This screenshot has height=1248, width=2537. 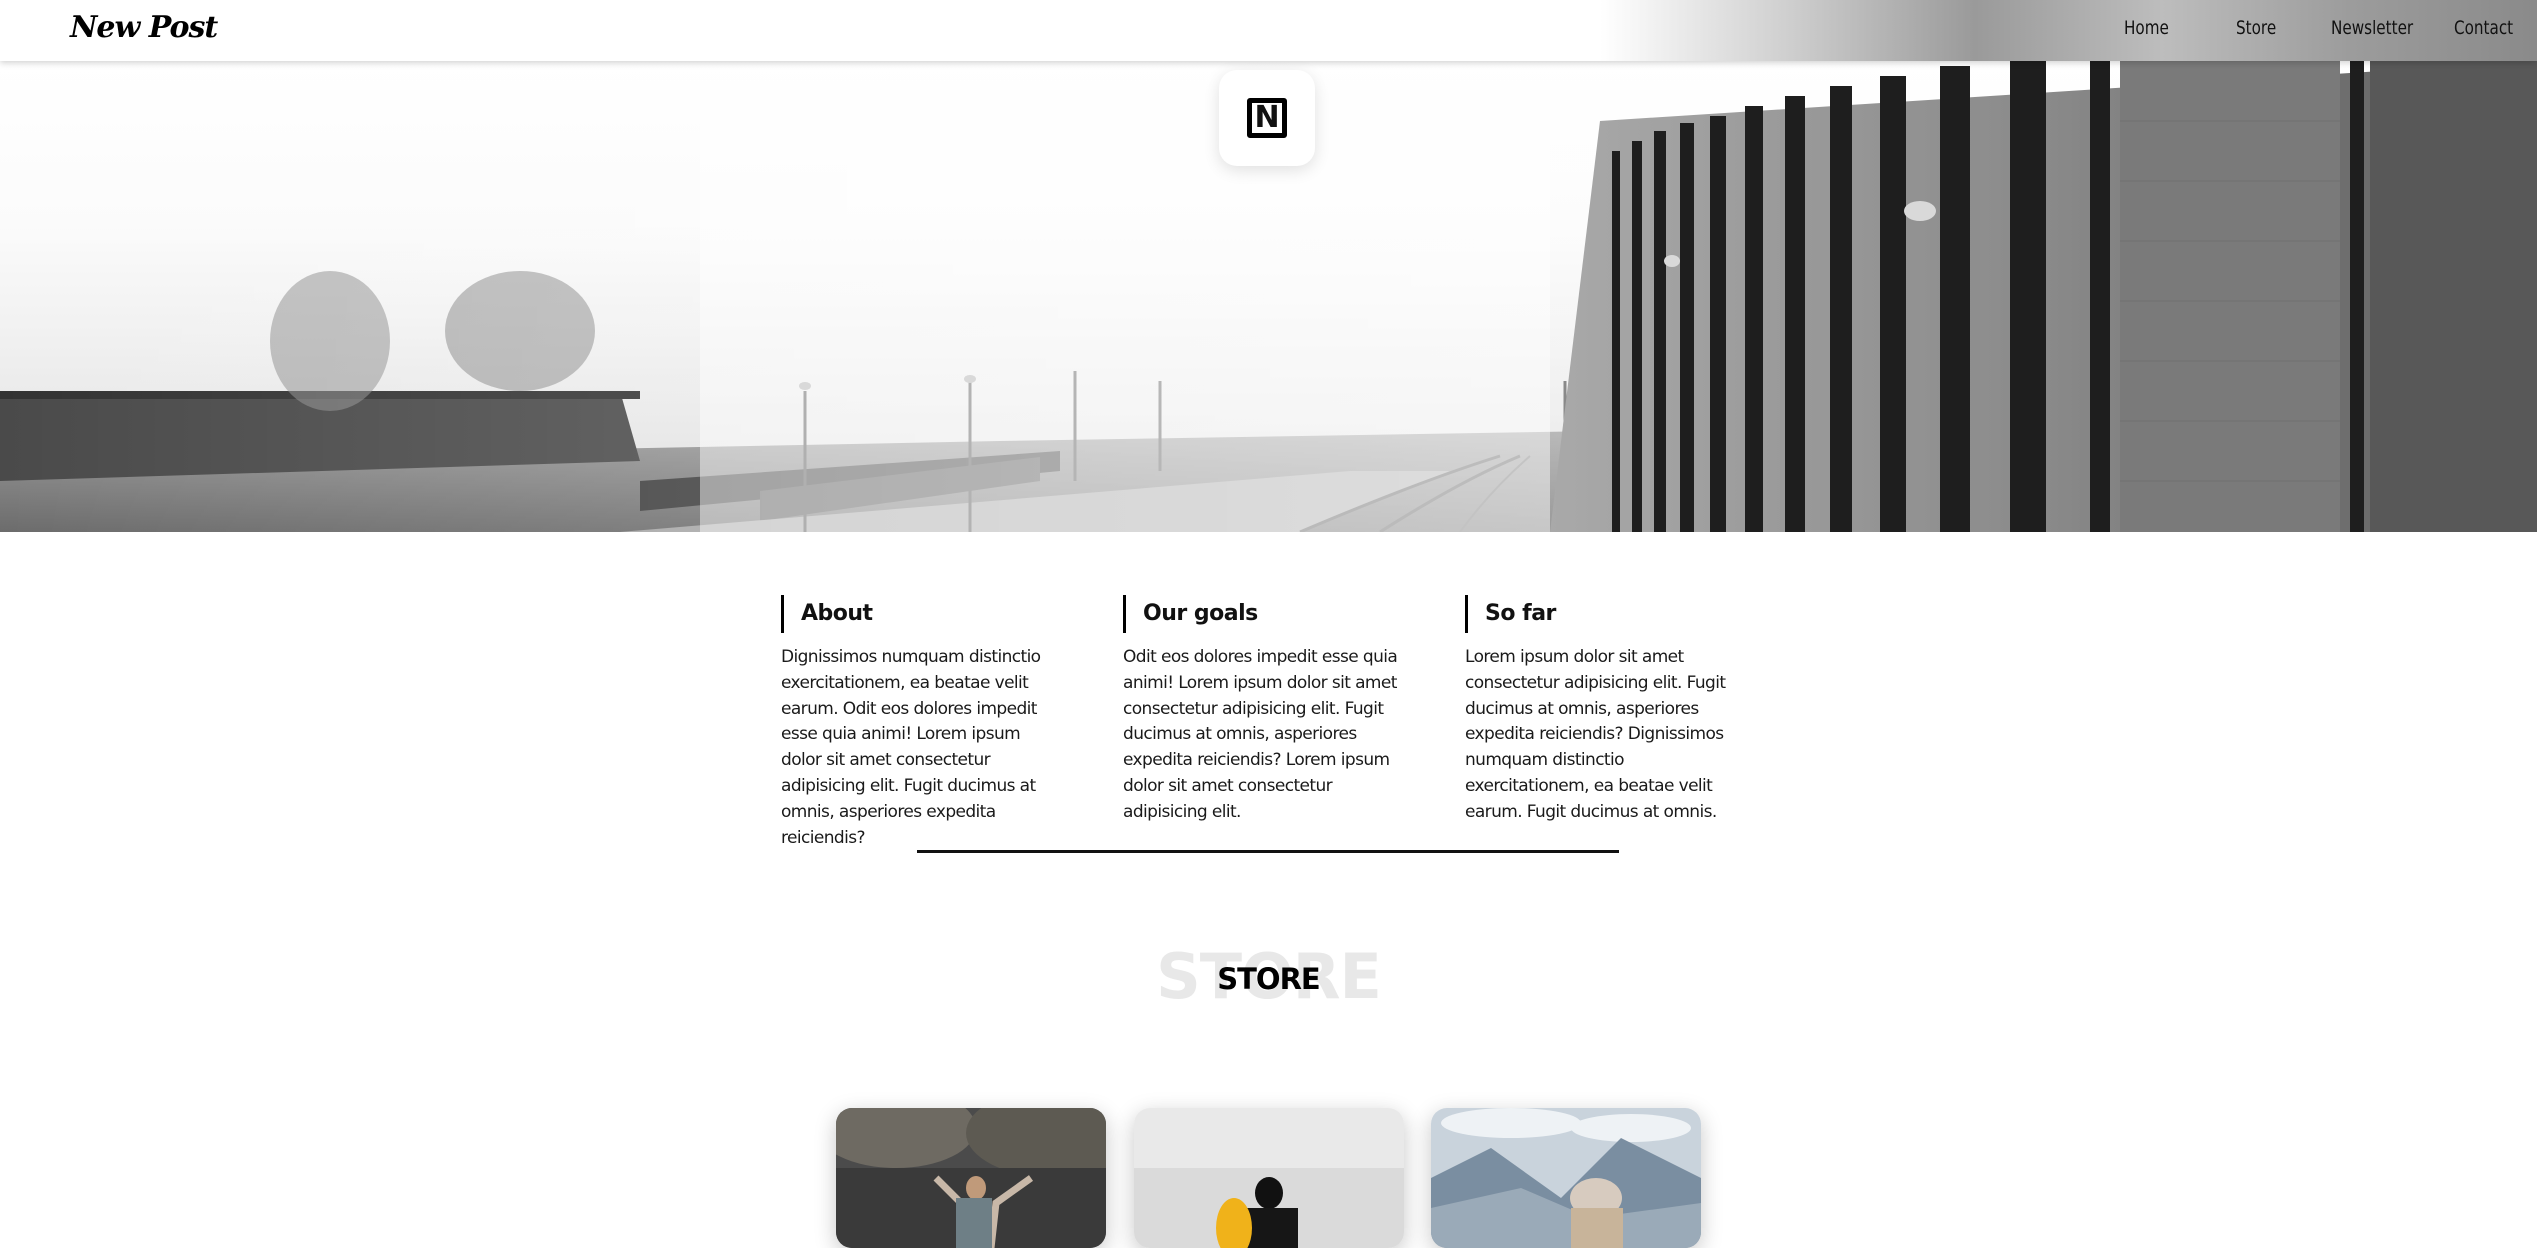 What do you see at coordinates (2256, 28) in the screenshot?
I see `nav-link-store: Store` at bounding box center [2256, 28].